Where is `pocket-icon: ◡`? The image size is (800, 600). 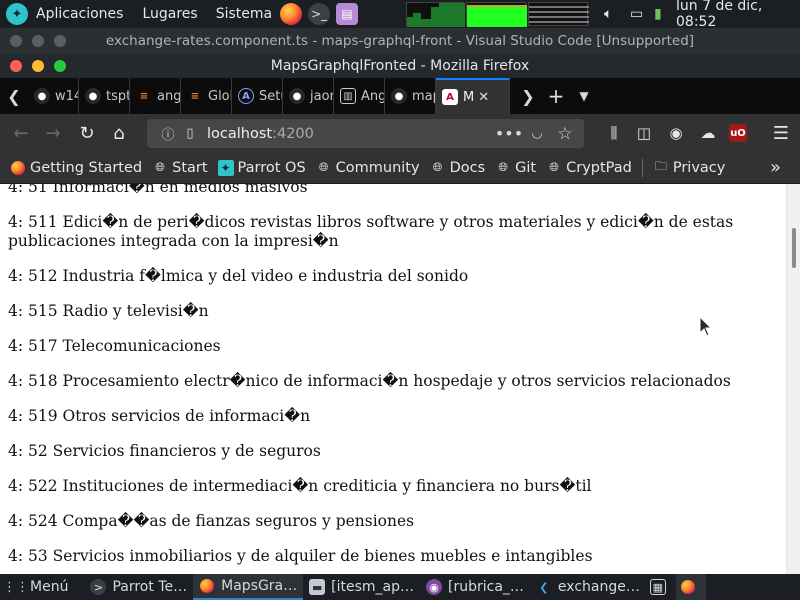 pocket-icon: ◡ is located at coordinates (537, 133).